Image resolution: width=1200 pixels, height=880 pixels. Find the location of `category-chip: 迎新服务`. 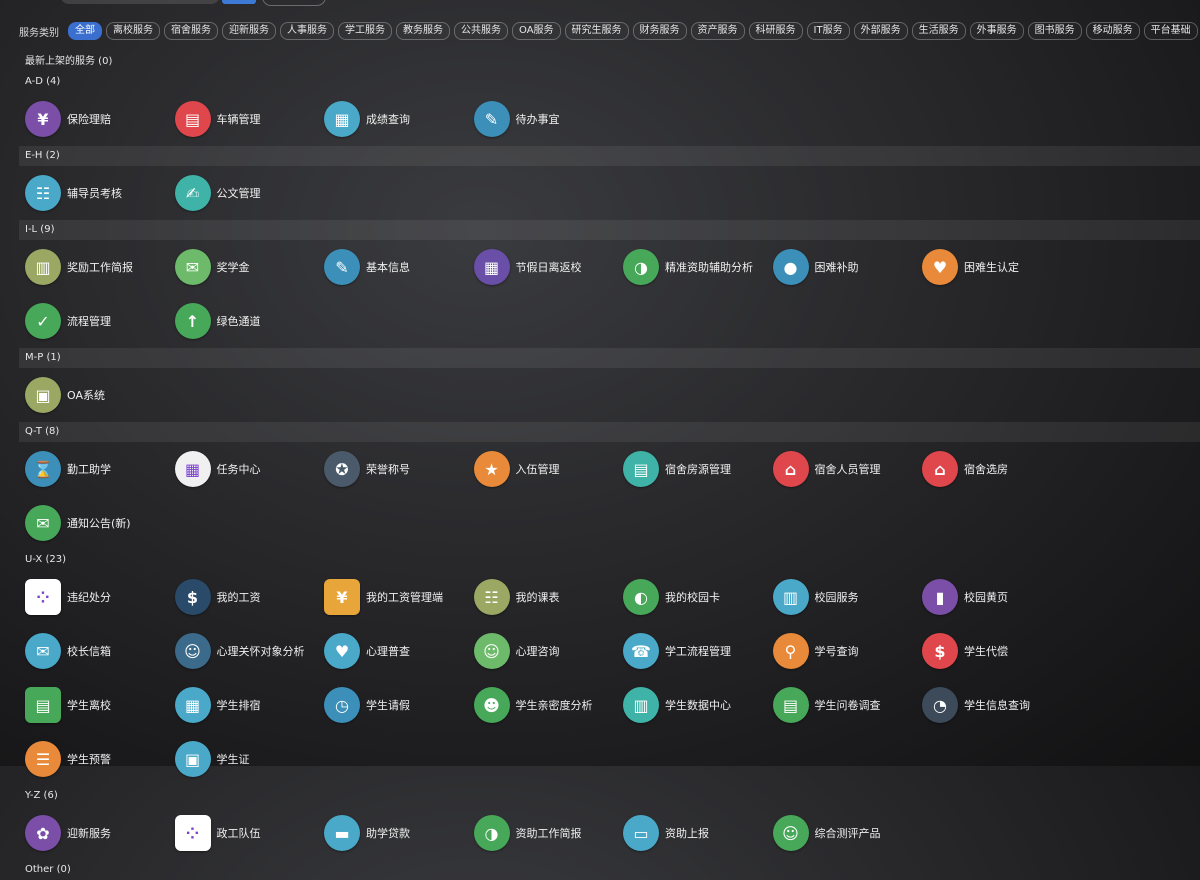

category-chip: 迎新服务 is located at coordinates (249, 31).